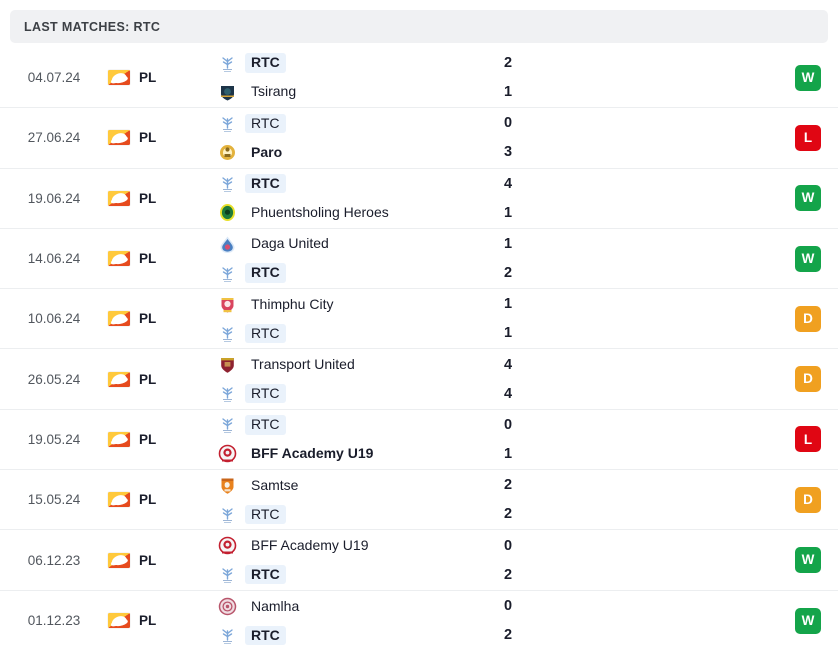  Describe the element at coordinates (640, 198) in the screenshot. I see `scores-cell: 4 1` at that location.